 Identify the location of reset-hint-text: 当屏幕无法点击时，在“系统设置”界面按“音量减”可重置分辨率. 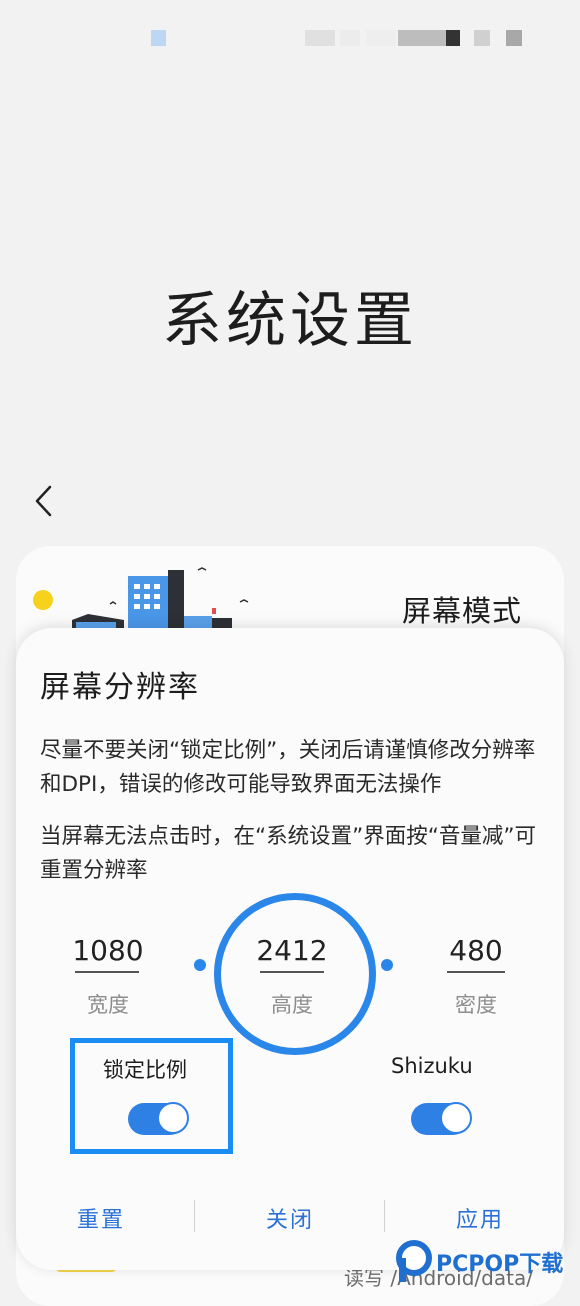
(288, 853).